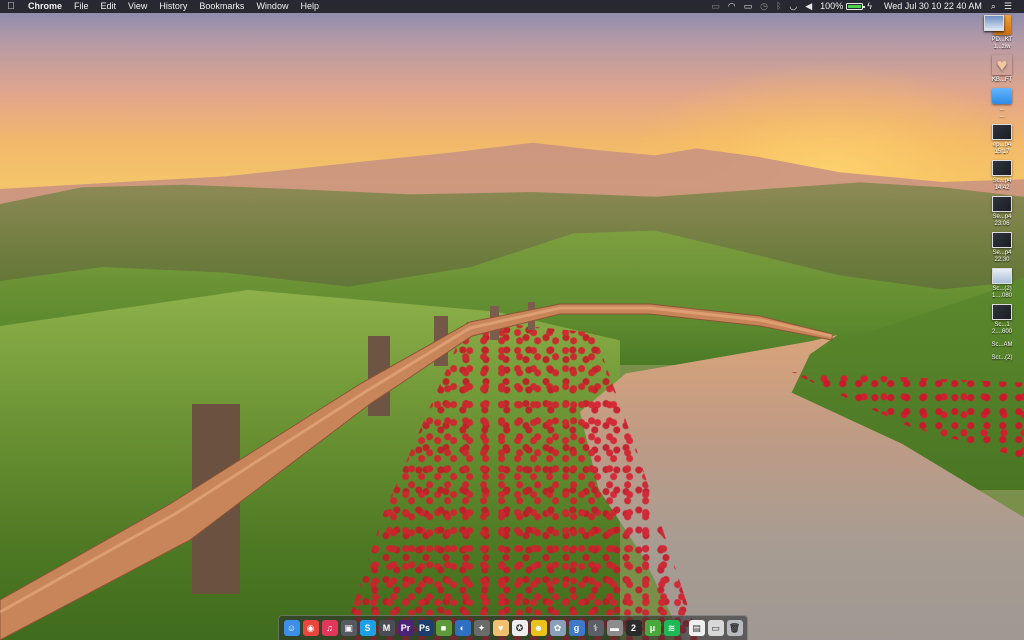 This screenshot has width=1024, height=640. I want to click on dock-spotify-icon: ≋, so click(671, 628).